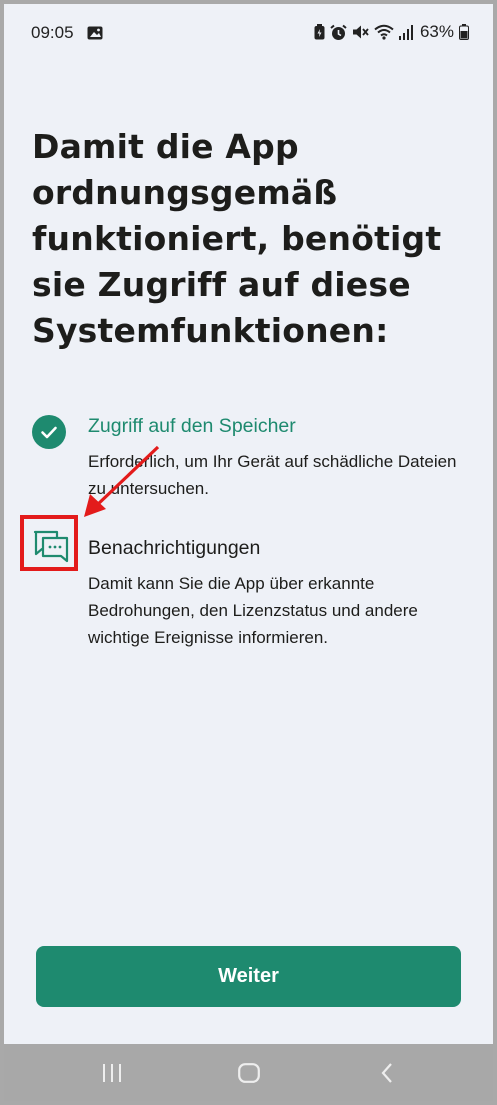 This screenshot has height=1105, width=497. I want to click on permission-title: Zugriff auf den Speicher, so click(192, 426).